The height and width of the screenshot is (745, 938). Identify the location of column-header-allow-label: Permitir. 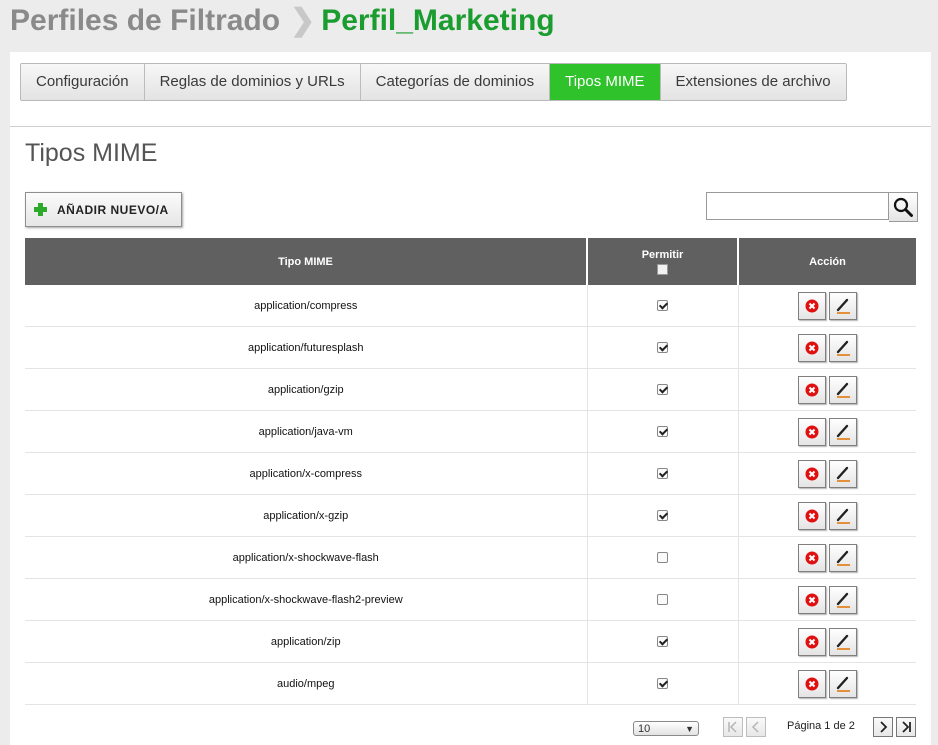
(662, 254).